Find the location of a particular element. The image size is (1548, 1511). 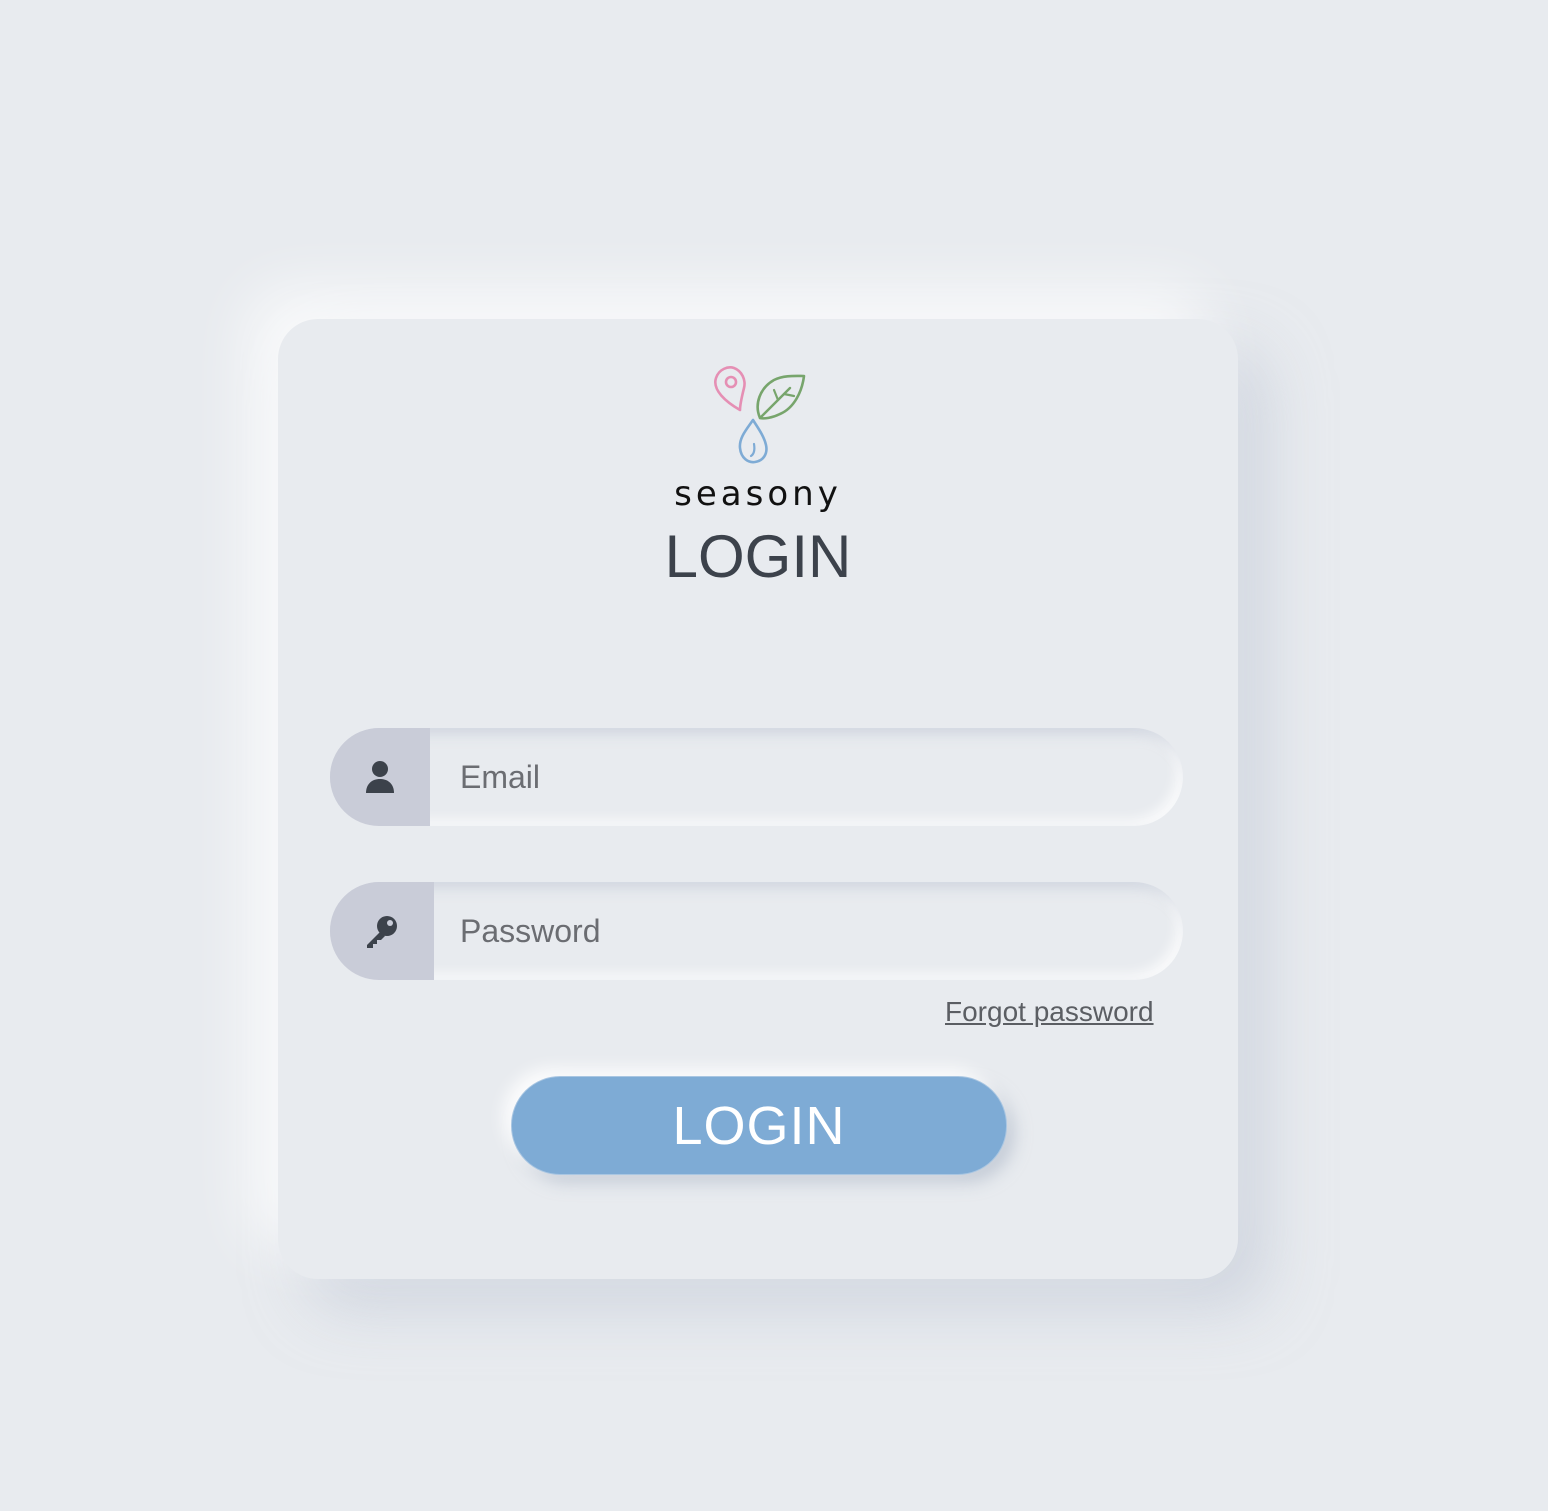

email-input is located at coordinates (800, 777).